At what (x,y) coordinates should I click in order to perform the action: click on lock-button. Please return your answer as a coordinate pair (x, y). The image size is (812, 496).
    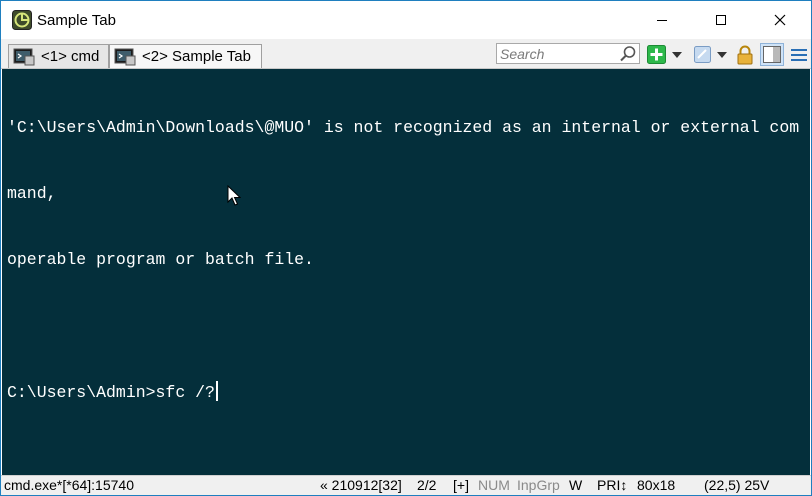
    Looking at the image, I should click on (745, 54).